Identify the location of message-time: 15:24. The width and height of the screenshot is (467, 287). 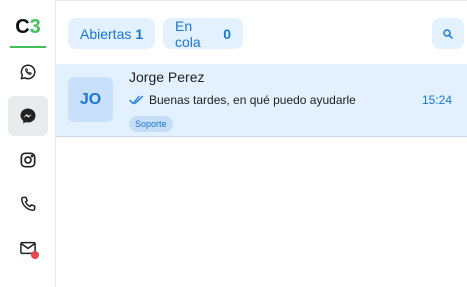
(436, 100).